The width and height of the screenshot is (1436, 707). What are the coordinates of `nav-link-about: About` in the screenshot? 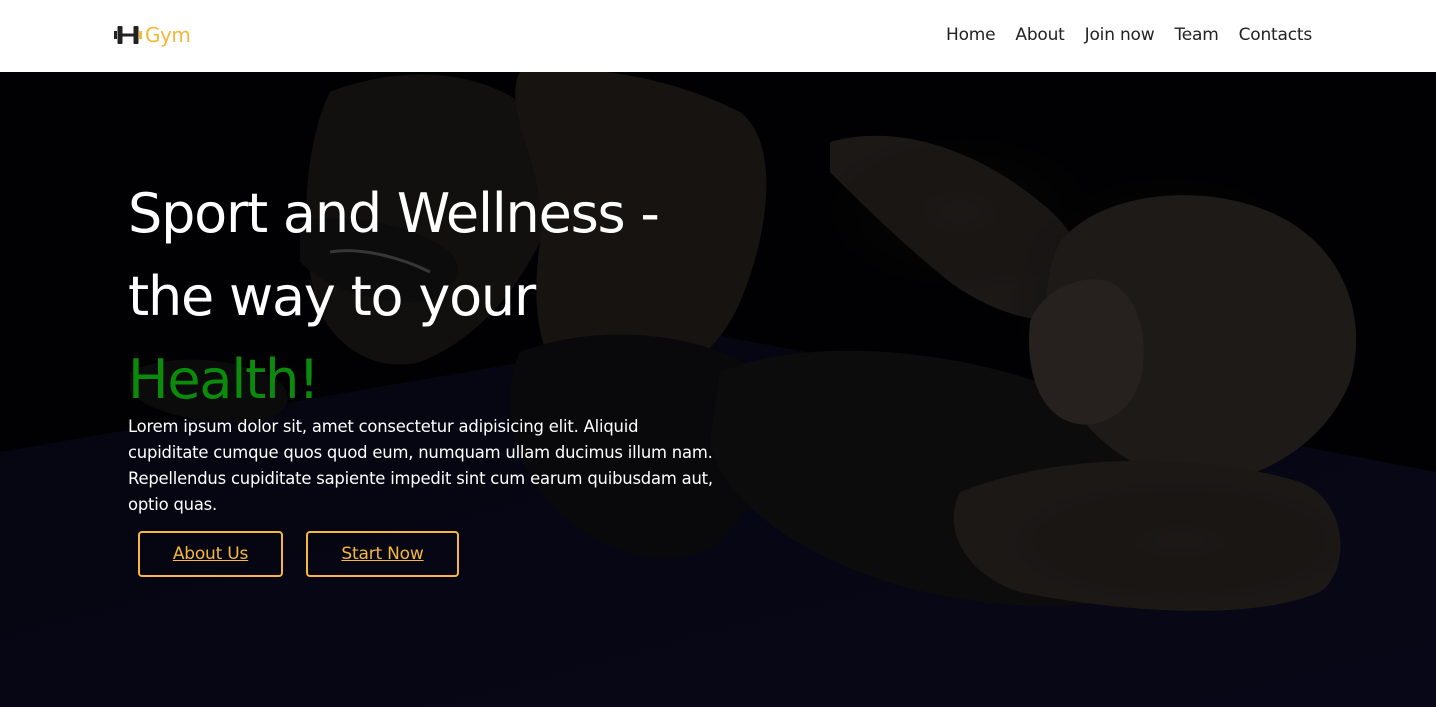 It's located at (1039, 35).